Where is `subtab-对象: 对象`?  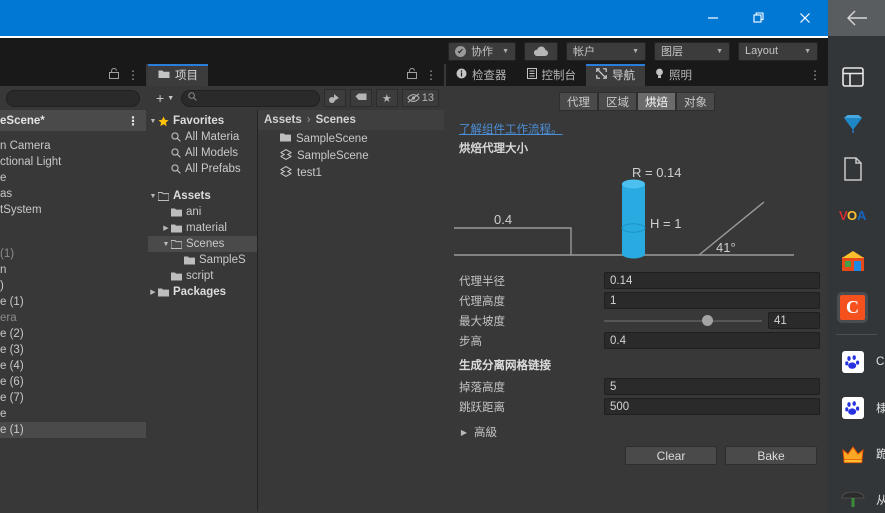 subtab-对象: 对象 is located at coordinates (695, 101).